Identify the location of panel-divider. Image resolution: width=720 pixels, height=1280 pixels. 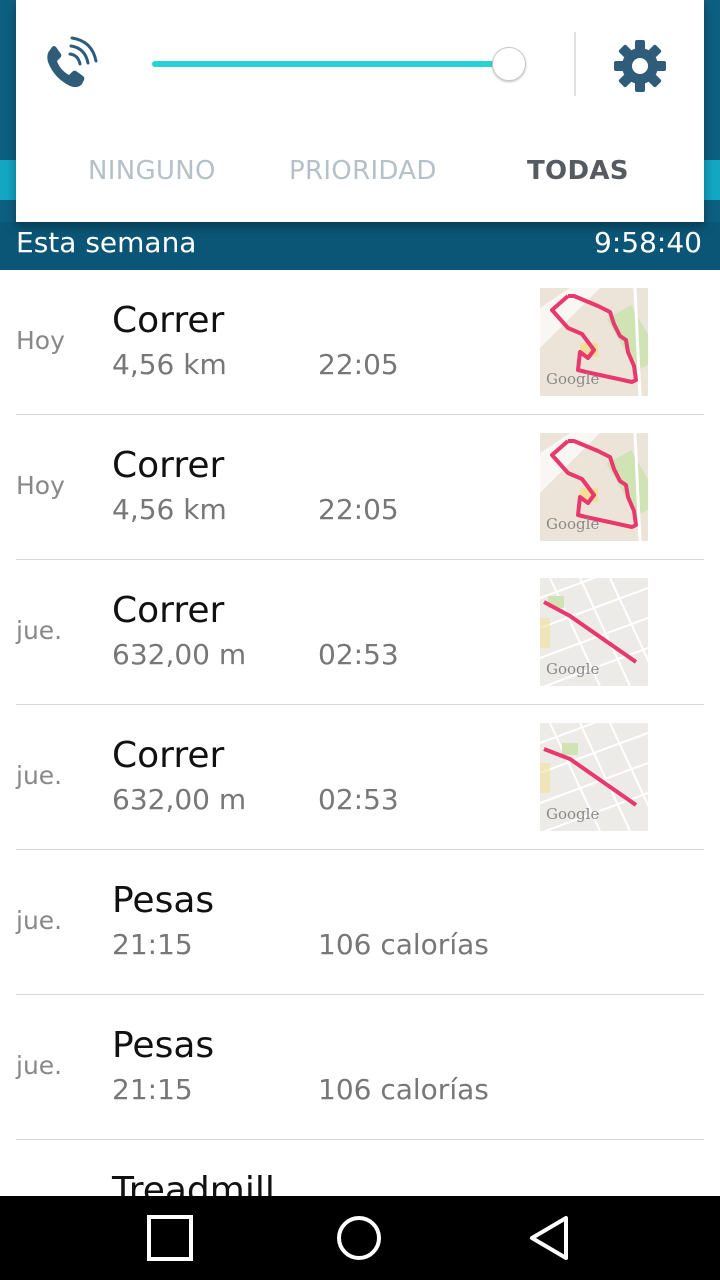
(575, 64).